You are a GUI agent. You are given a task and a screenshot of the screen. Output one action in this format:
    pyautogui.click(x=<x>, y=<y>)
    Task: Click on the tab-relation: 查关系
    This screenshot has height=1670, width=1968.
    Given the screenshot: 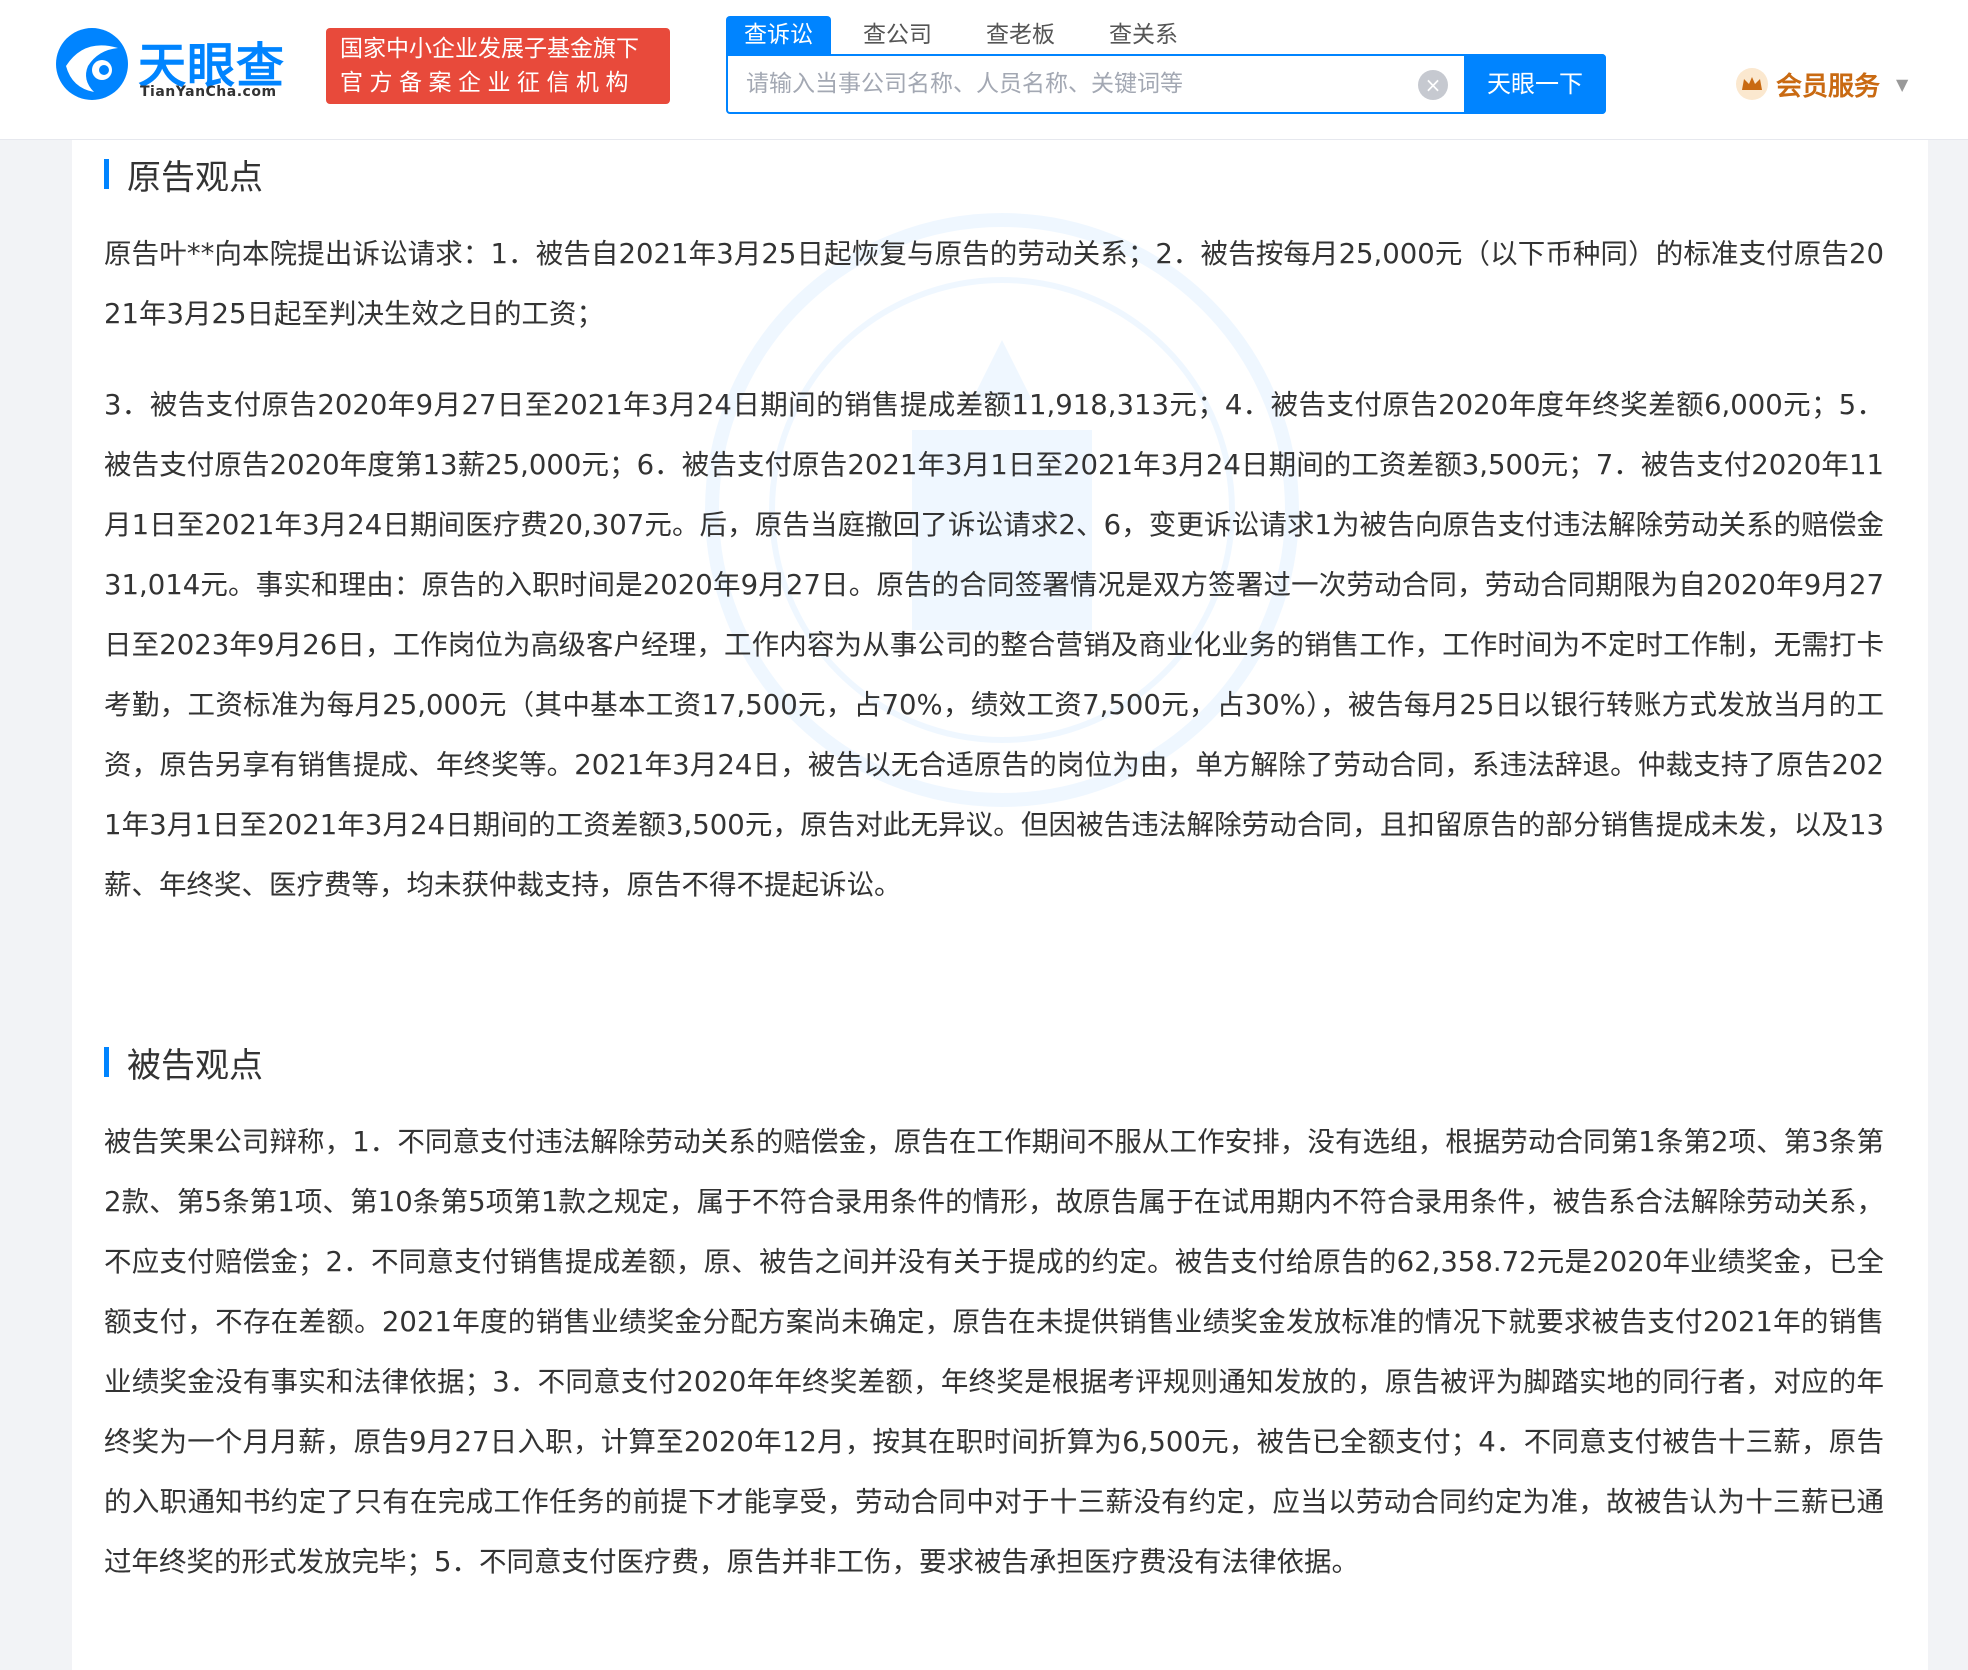 What is the action you would take?
    pyautogui.click(x=1143, y=35)
    